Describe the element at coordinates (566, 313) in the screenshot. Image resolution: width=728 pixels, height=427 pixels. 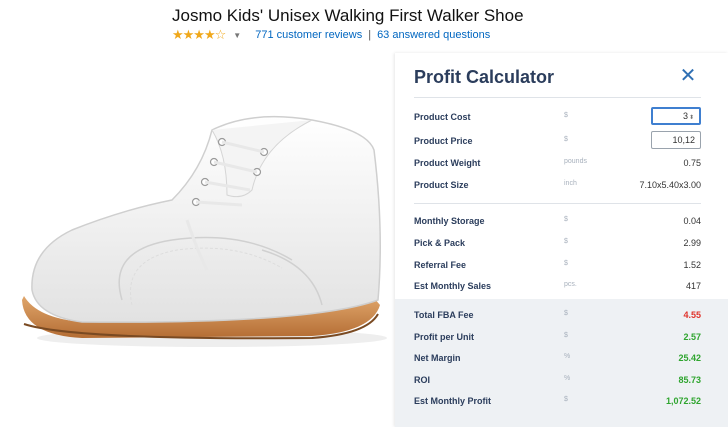
I see `total-fba-fee-unit: $` at that location.